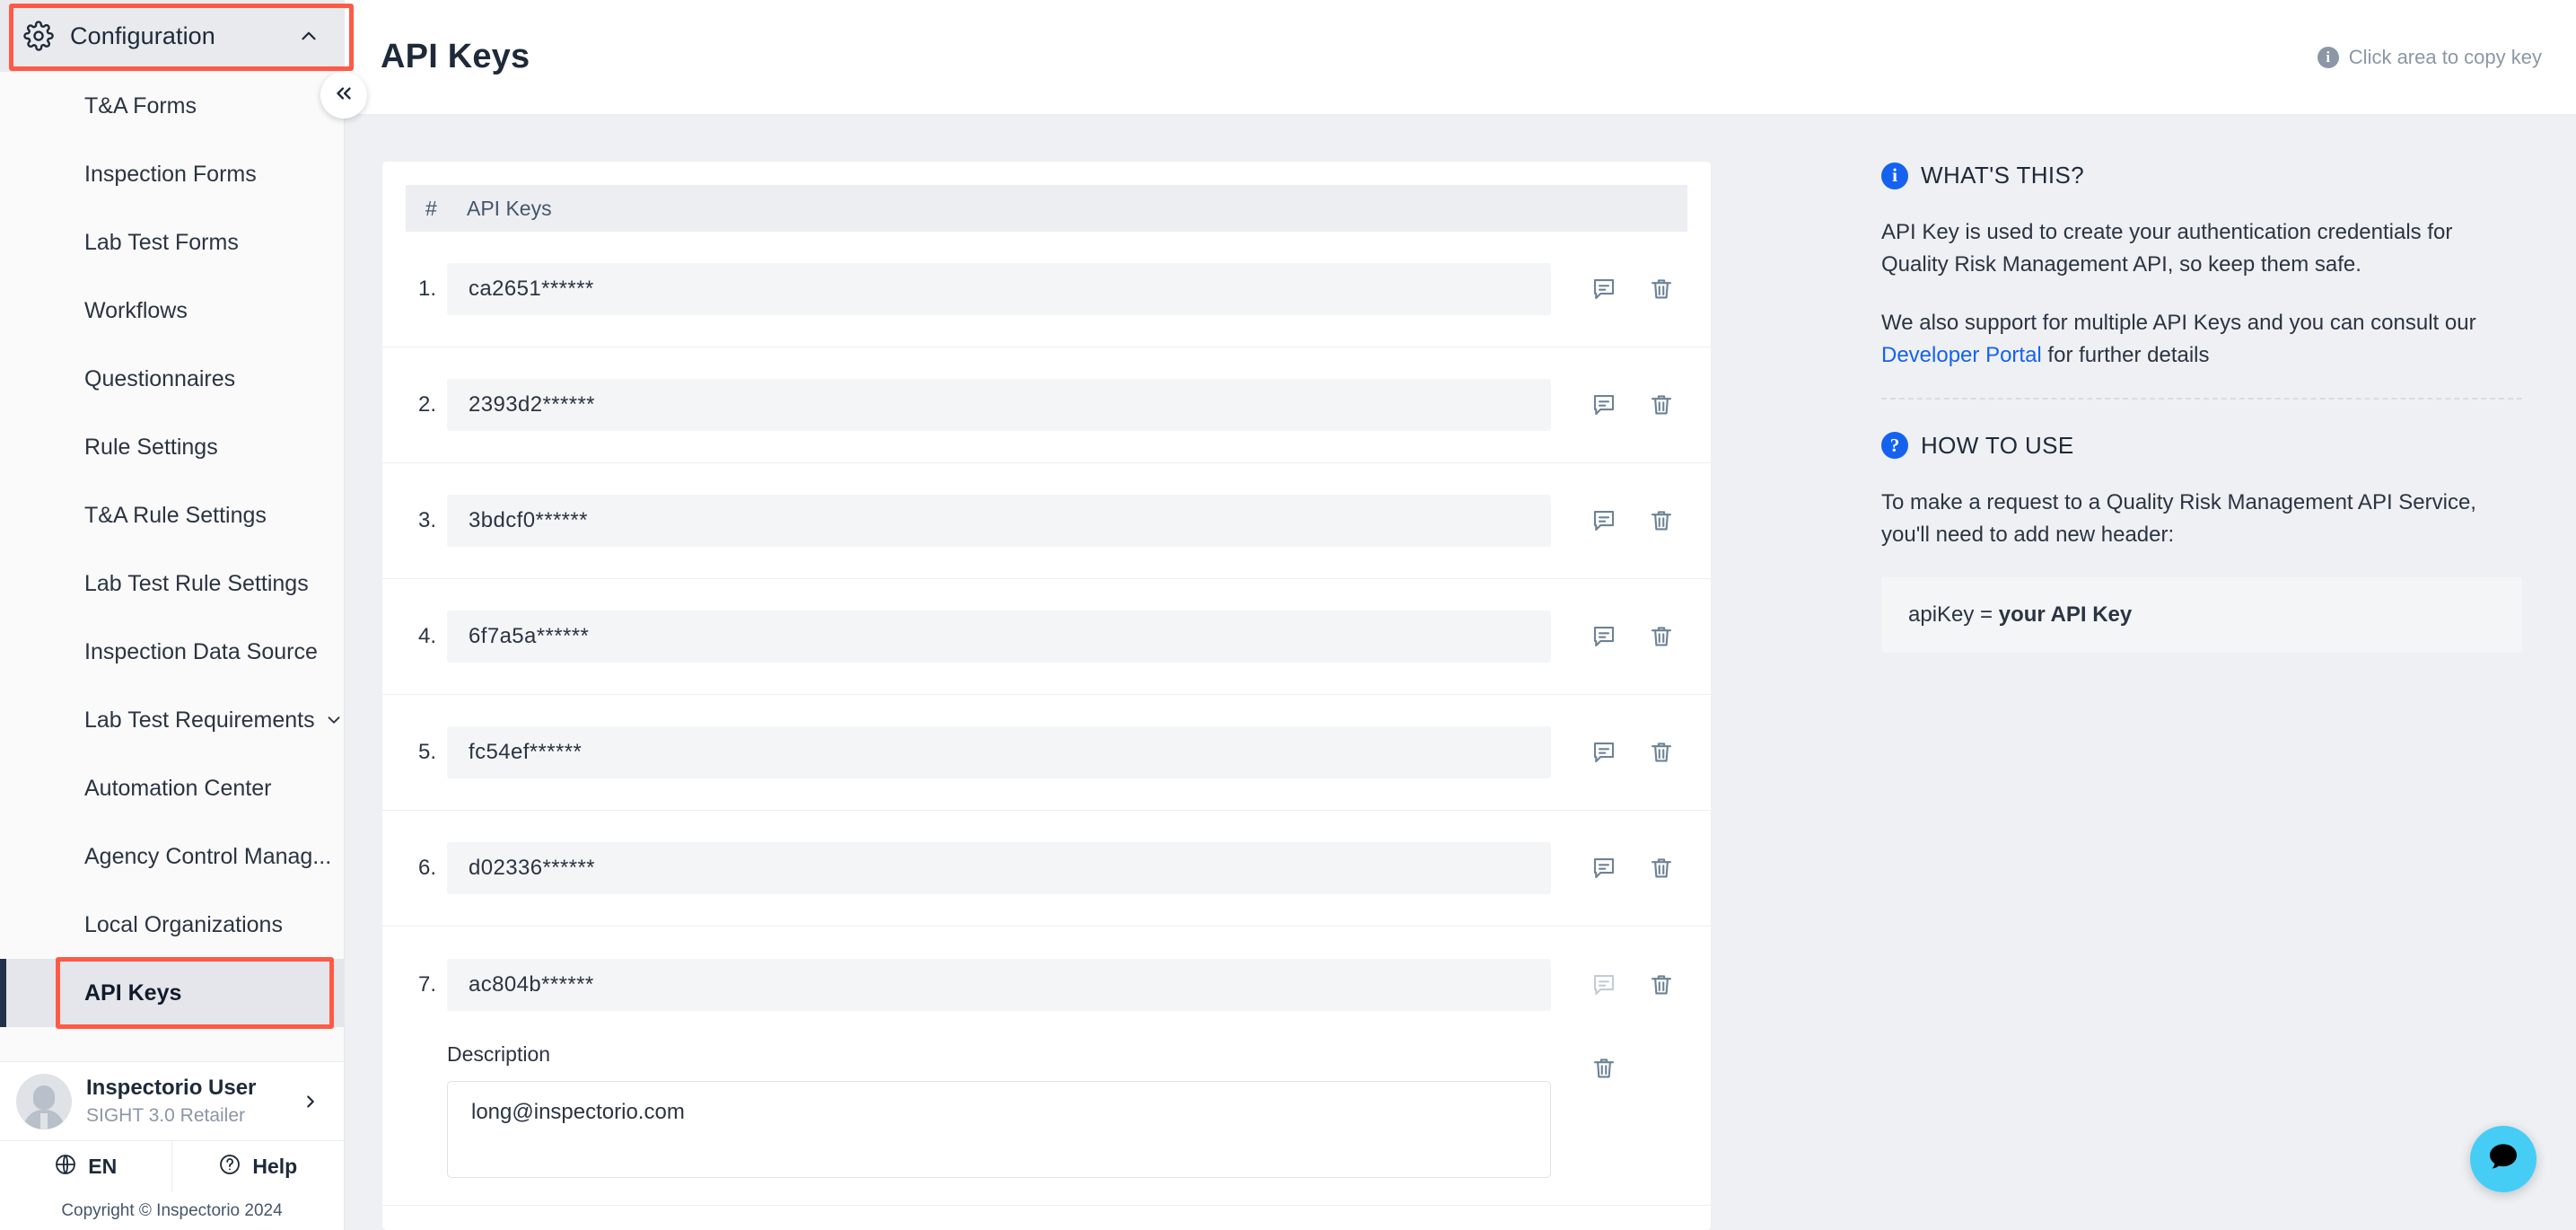 Image resolution: width=2576 pixels, height=1230 pixels. Describe the element at coordinates (172, 379) in the screenshot. I see `sidebar-item-questionnaires: Questionnaires` at that location.